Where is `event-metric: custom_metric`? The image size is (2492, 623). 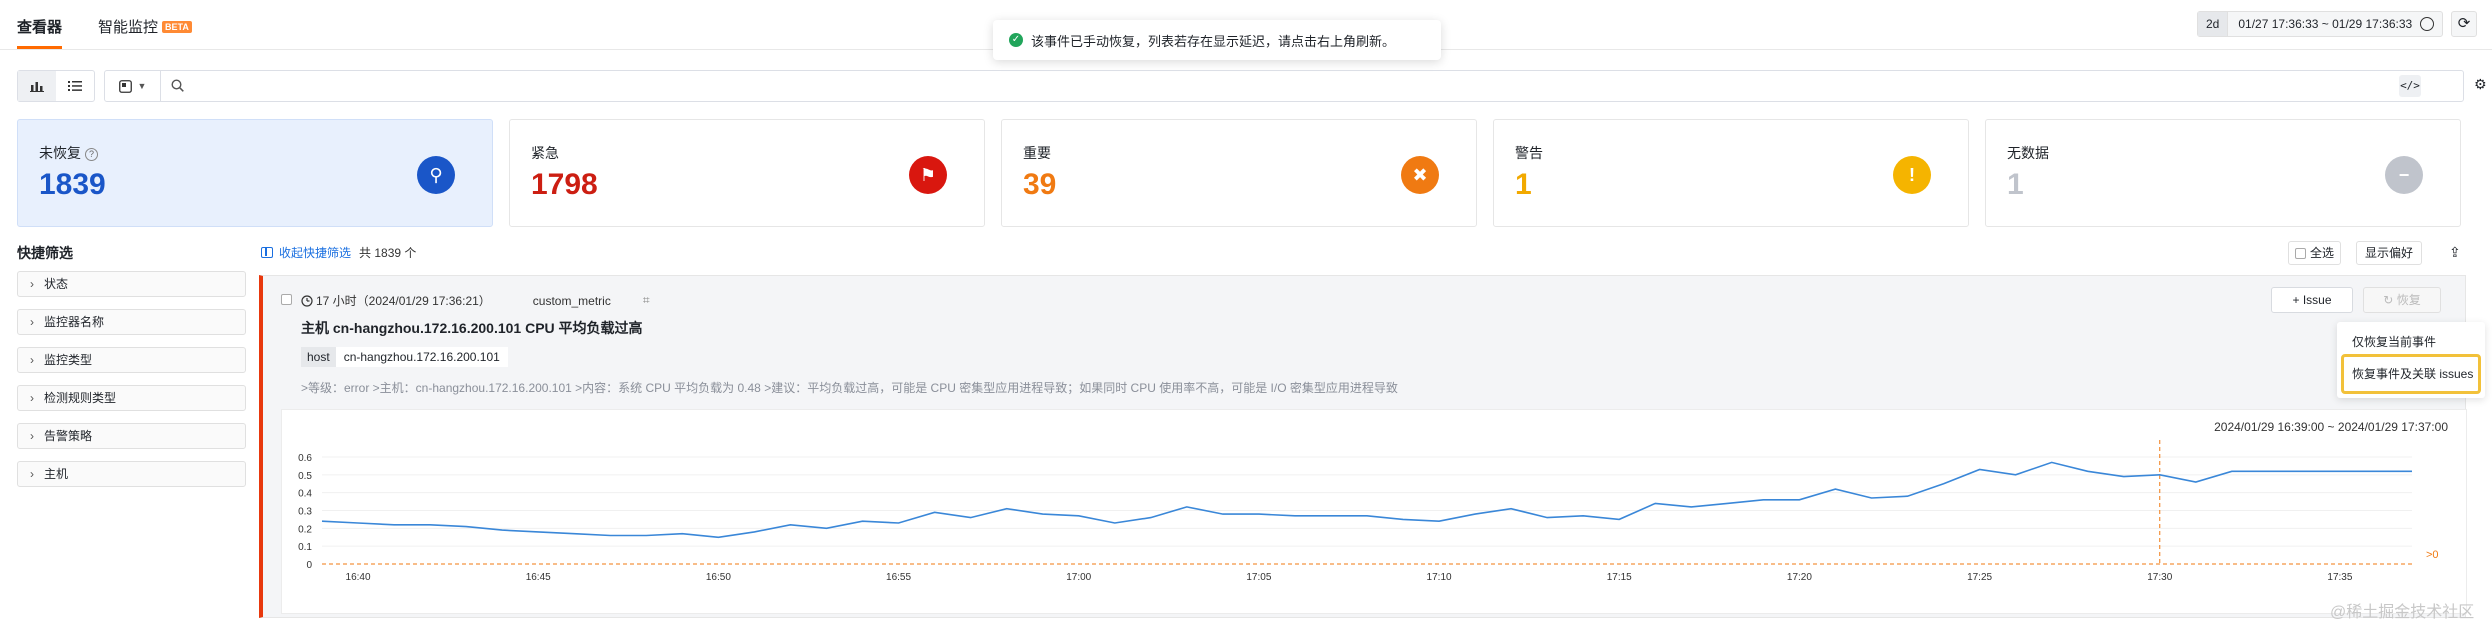 event-metric: custom_metric is located at coordinates (571, 300).